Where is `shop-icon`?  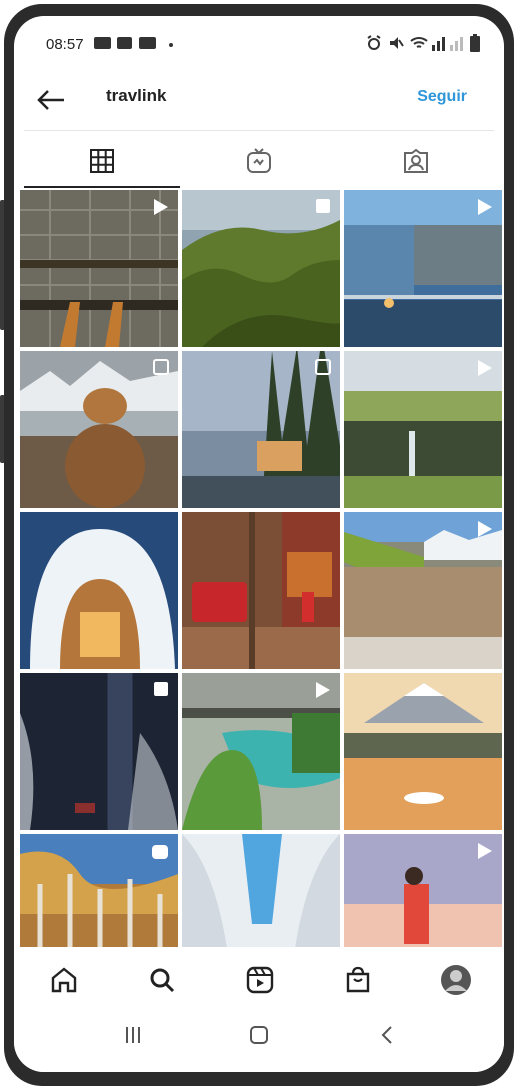 shop-icon is located at coordinates (358, 979).